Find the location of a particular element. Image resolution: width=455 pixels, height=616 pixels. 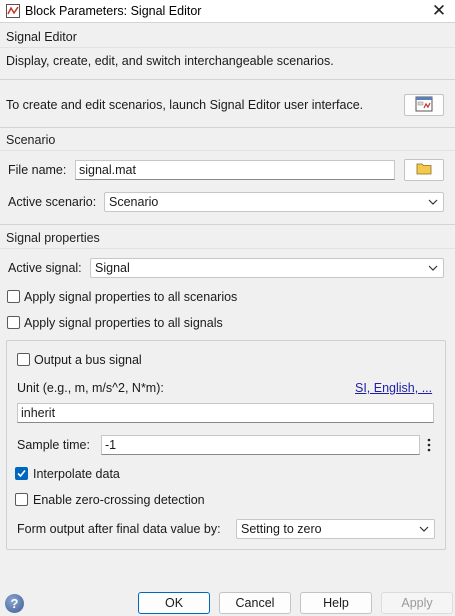

launch-signal-editor-button is located at coordinates (424, 105).